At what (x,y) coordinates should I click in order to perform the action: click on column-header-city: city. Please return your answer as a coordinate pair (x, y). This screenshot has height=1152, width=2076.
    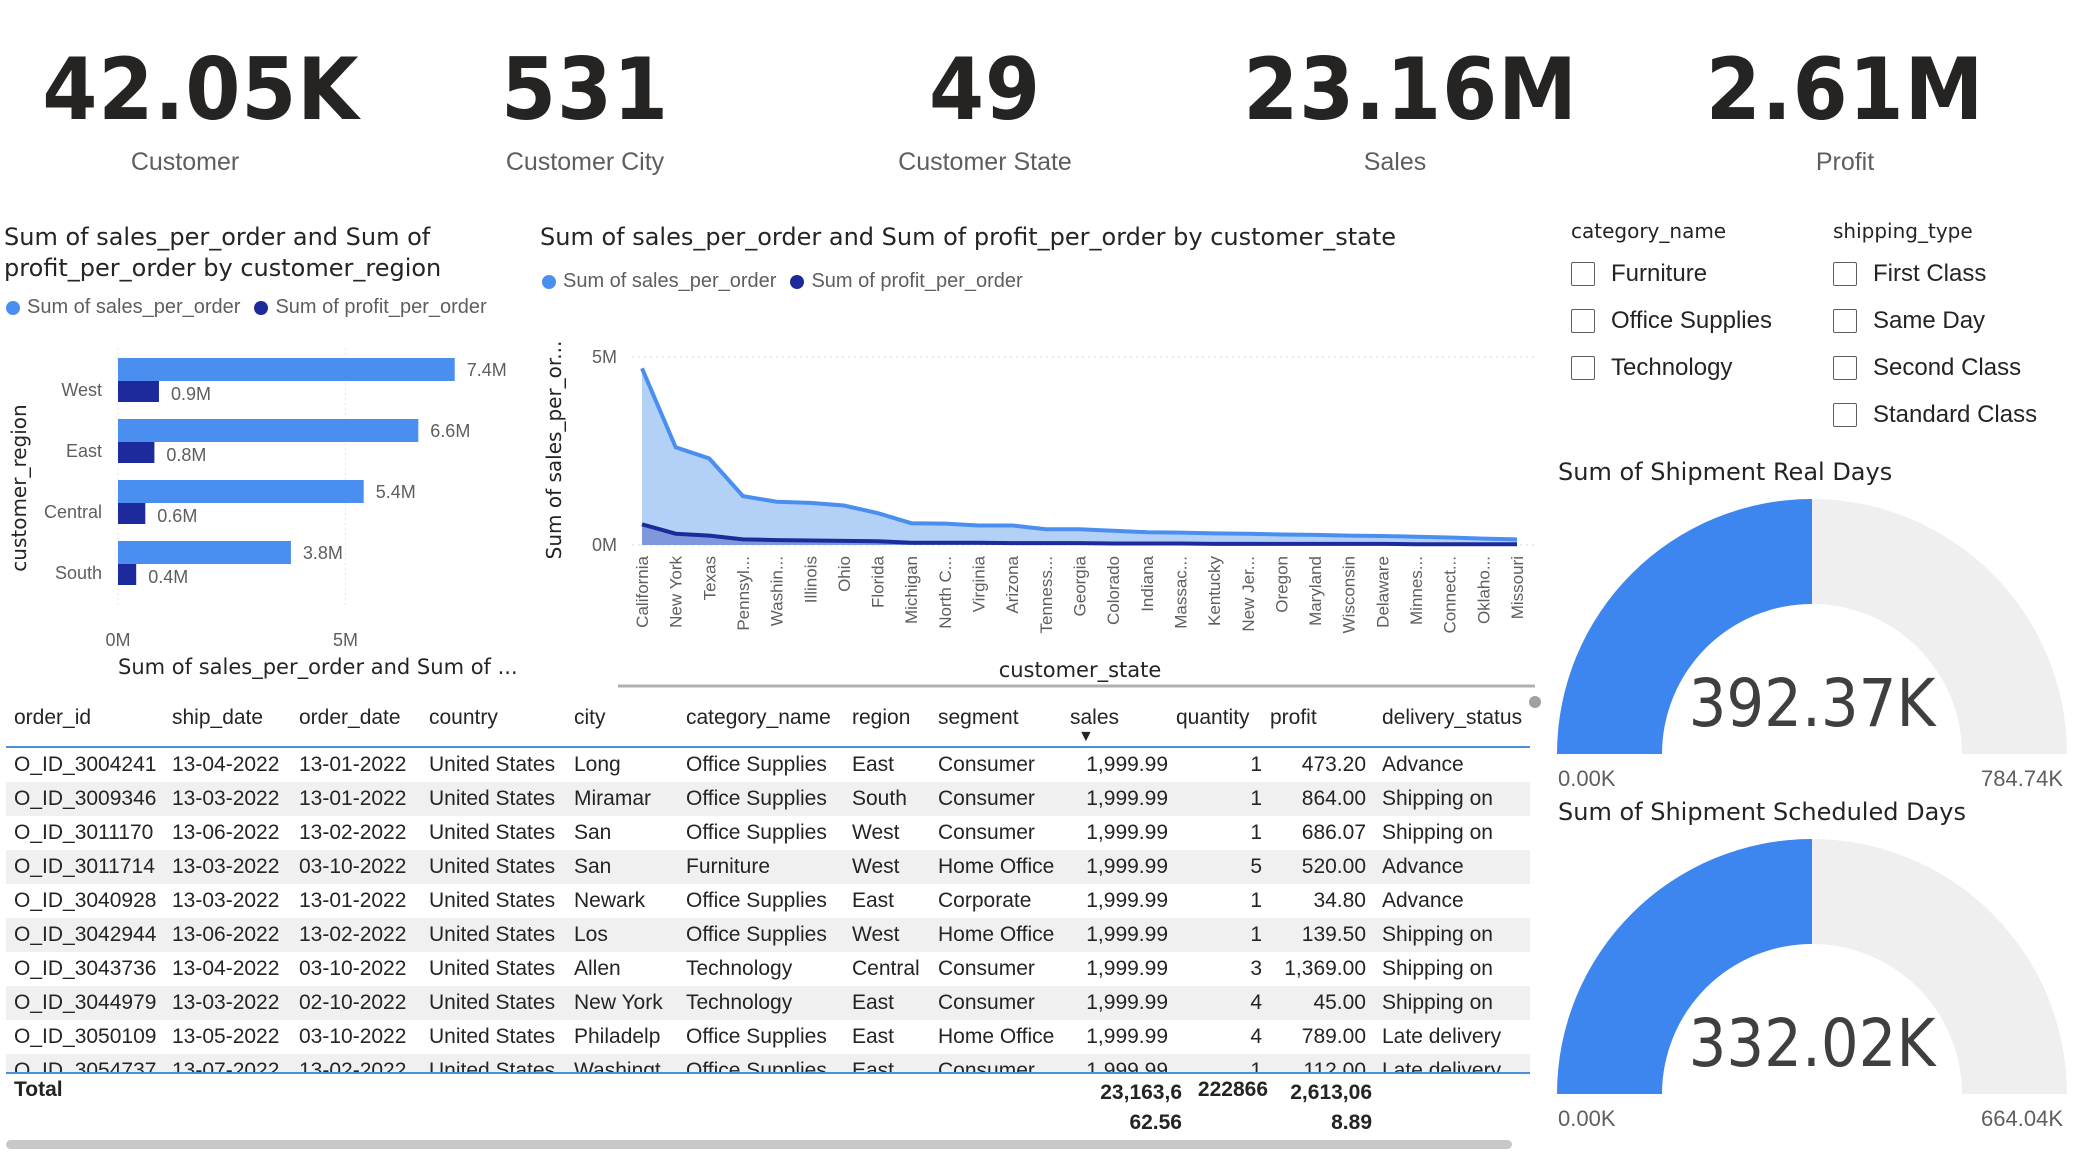
    Looking at the image, I should click on (622, 718).